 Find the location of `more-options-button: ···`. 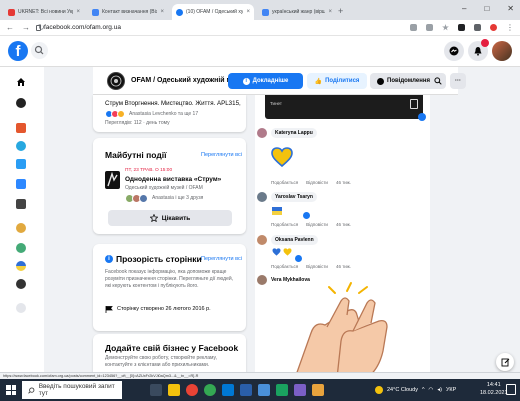

more-options-button: ··· is located at coordinates (458, 81).